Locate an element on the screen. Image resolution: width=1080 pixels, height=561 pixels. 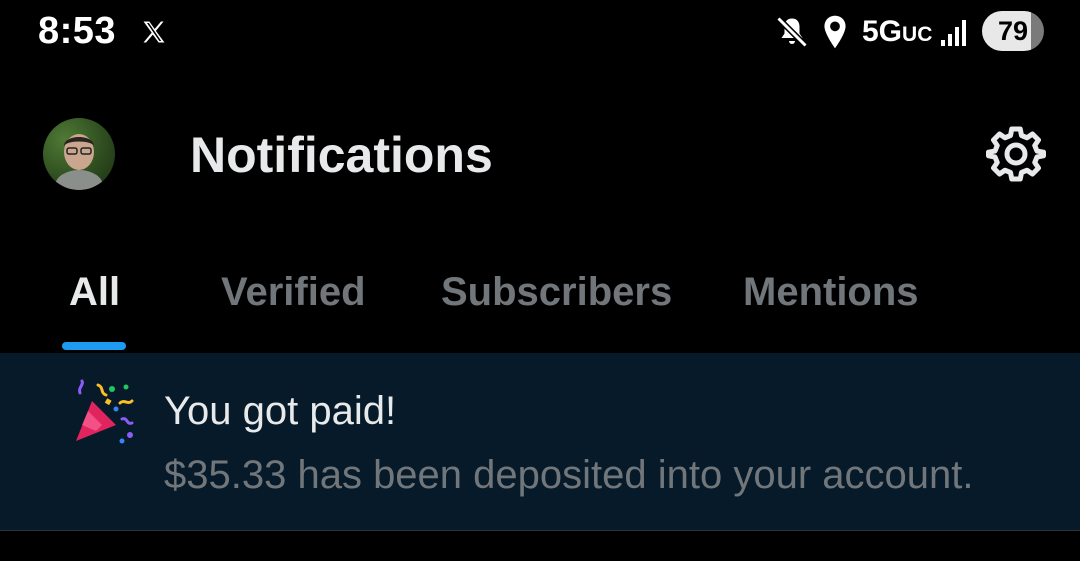
gear-icon is located at coordinates (1016, 154).